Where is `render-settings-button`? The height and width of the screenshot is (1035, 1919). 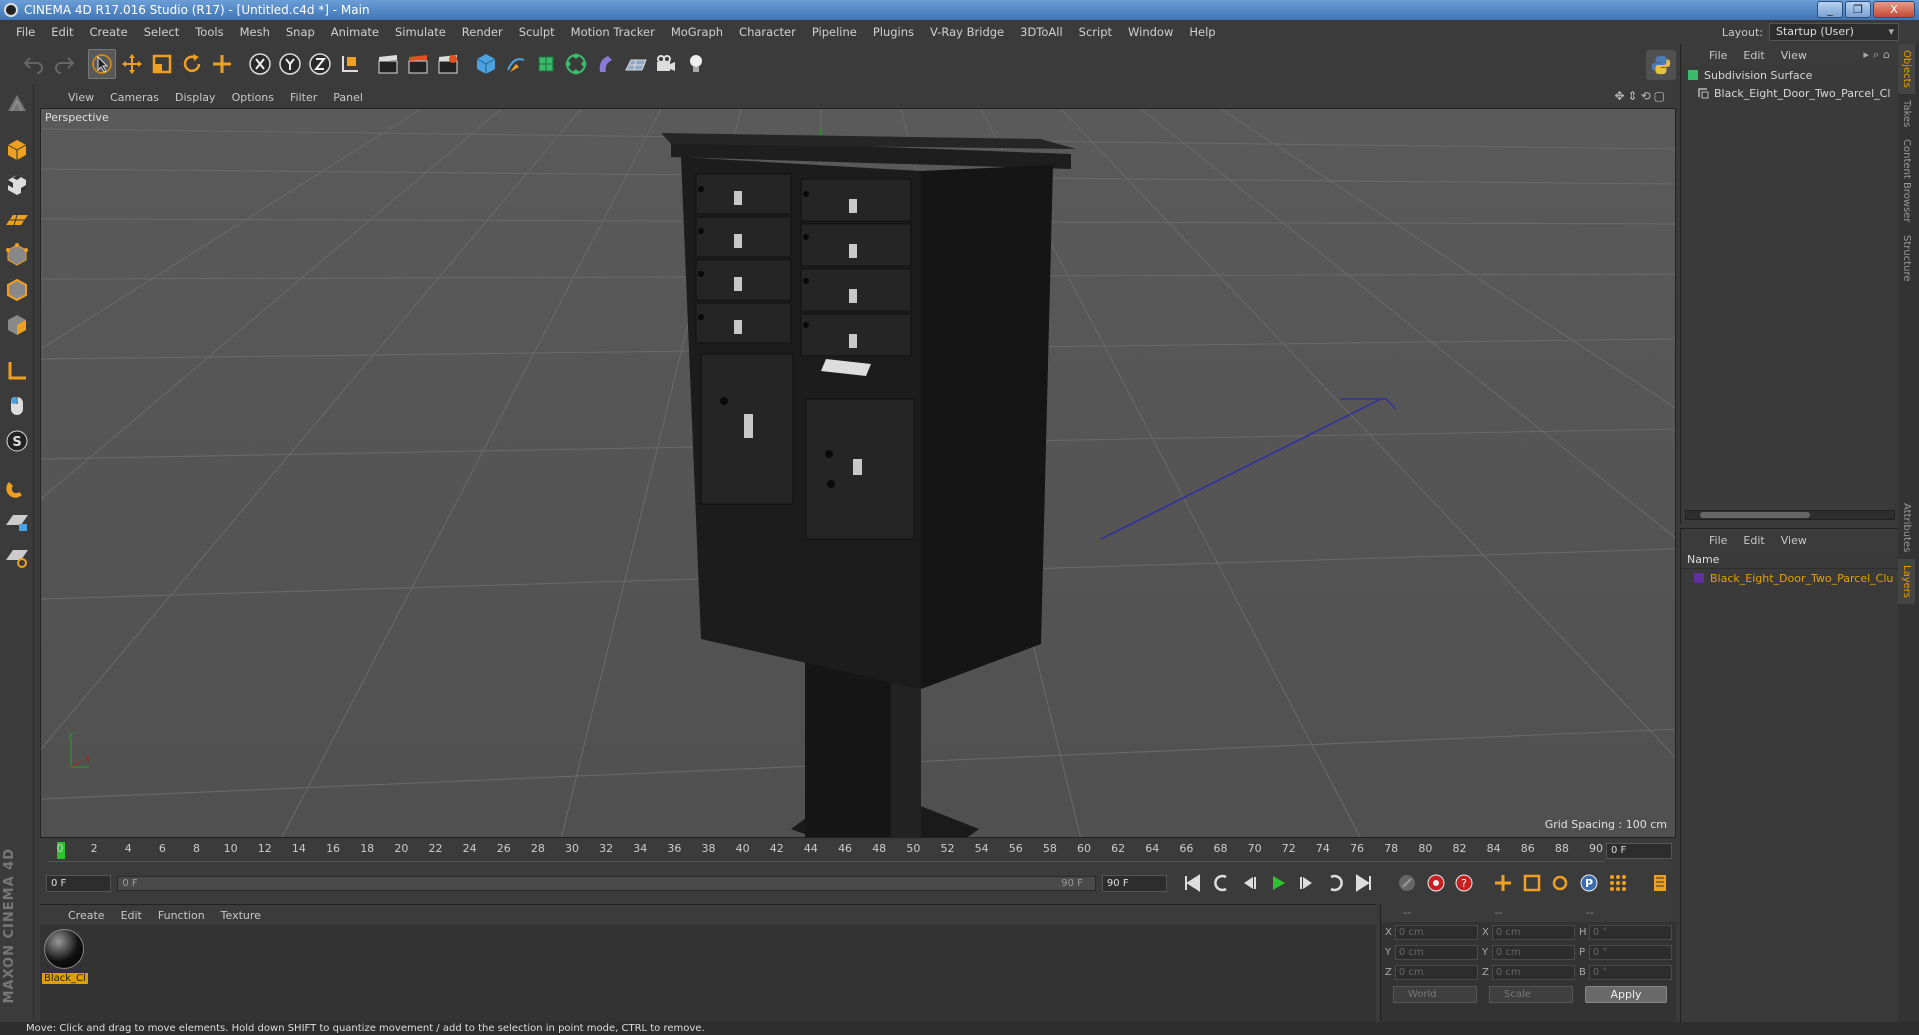
render-settings-button is located at coordinates (448, 64).